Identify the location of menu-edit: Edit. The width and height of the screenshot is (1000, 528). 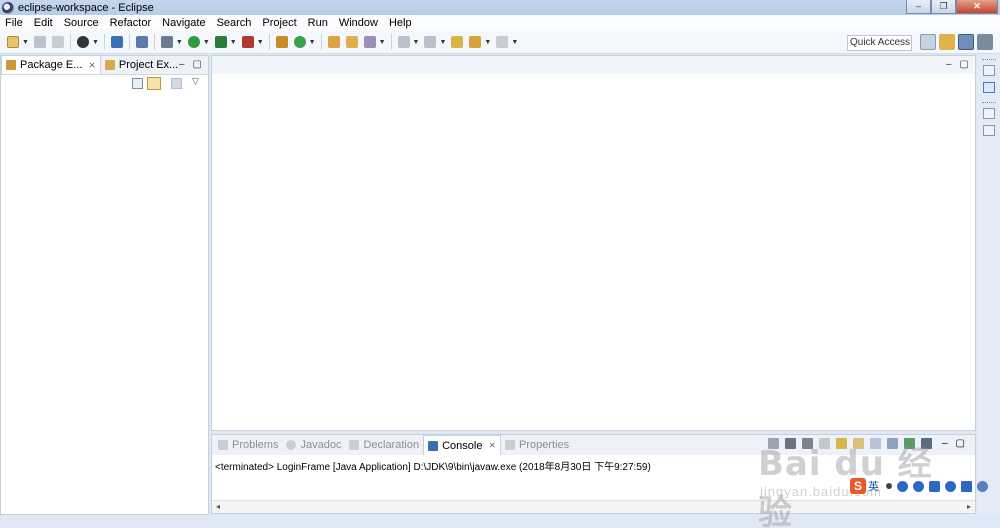
(43, 23).